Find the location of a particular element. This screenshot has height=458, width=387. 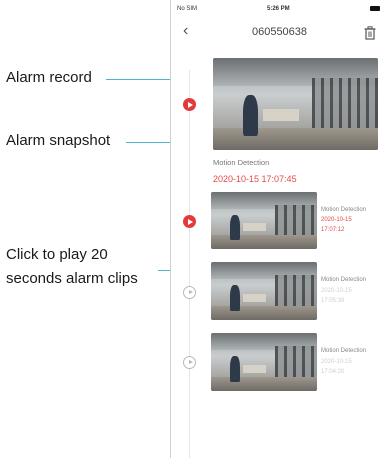

play-clips-label-line2: seconds alarm clips is located at coordinates (72, 278).